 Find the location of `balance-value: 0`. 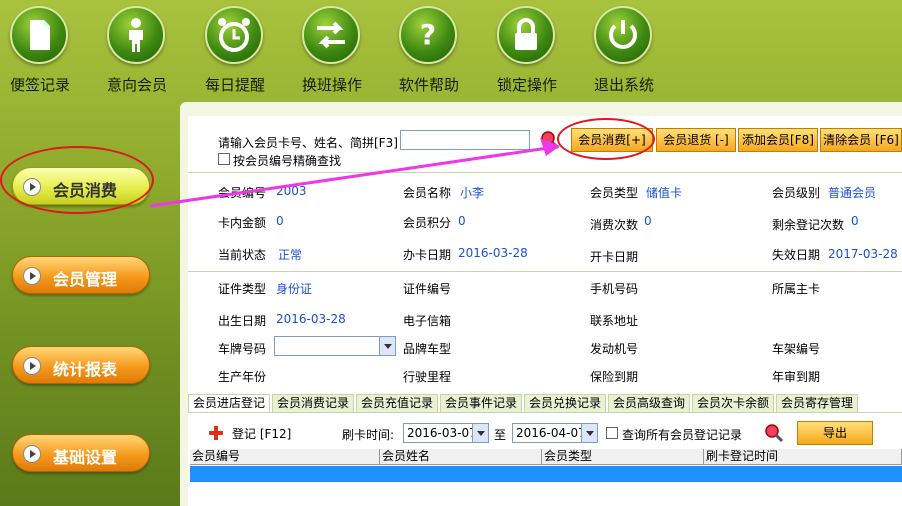

balance-value: 0 is located at coordinates (280, 221).